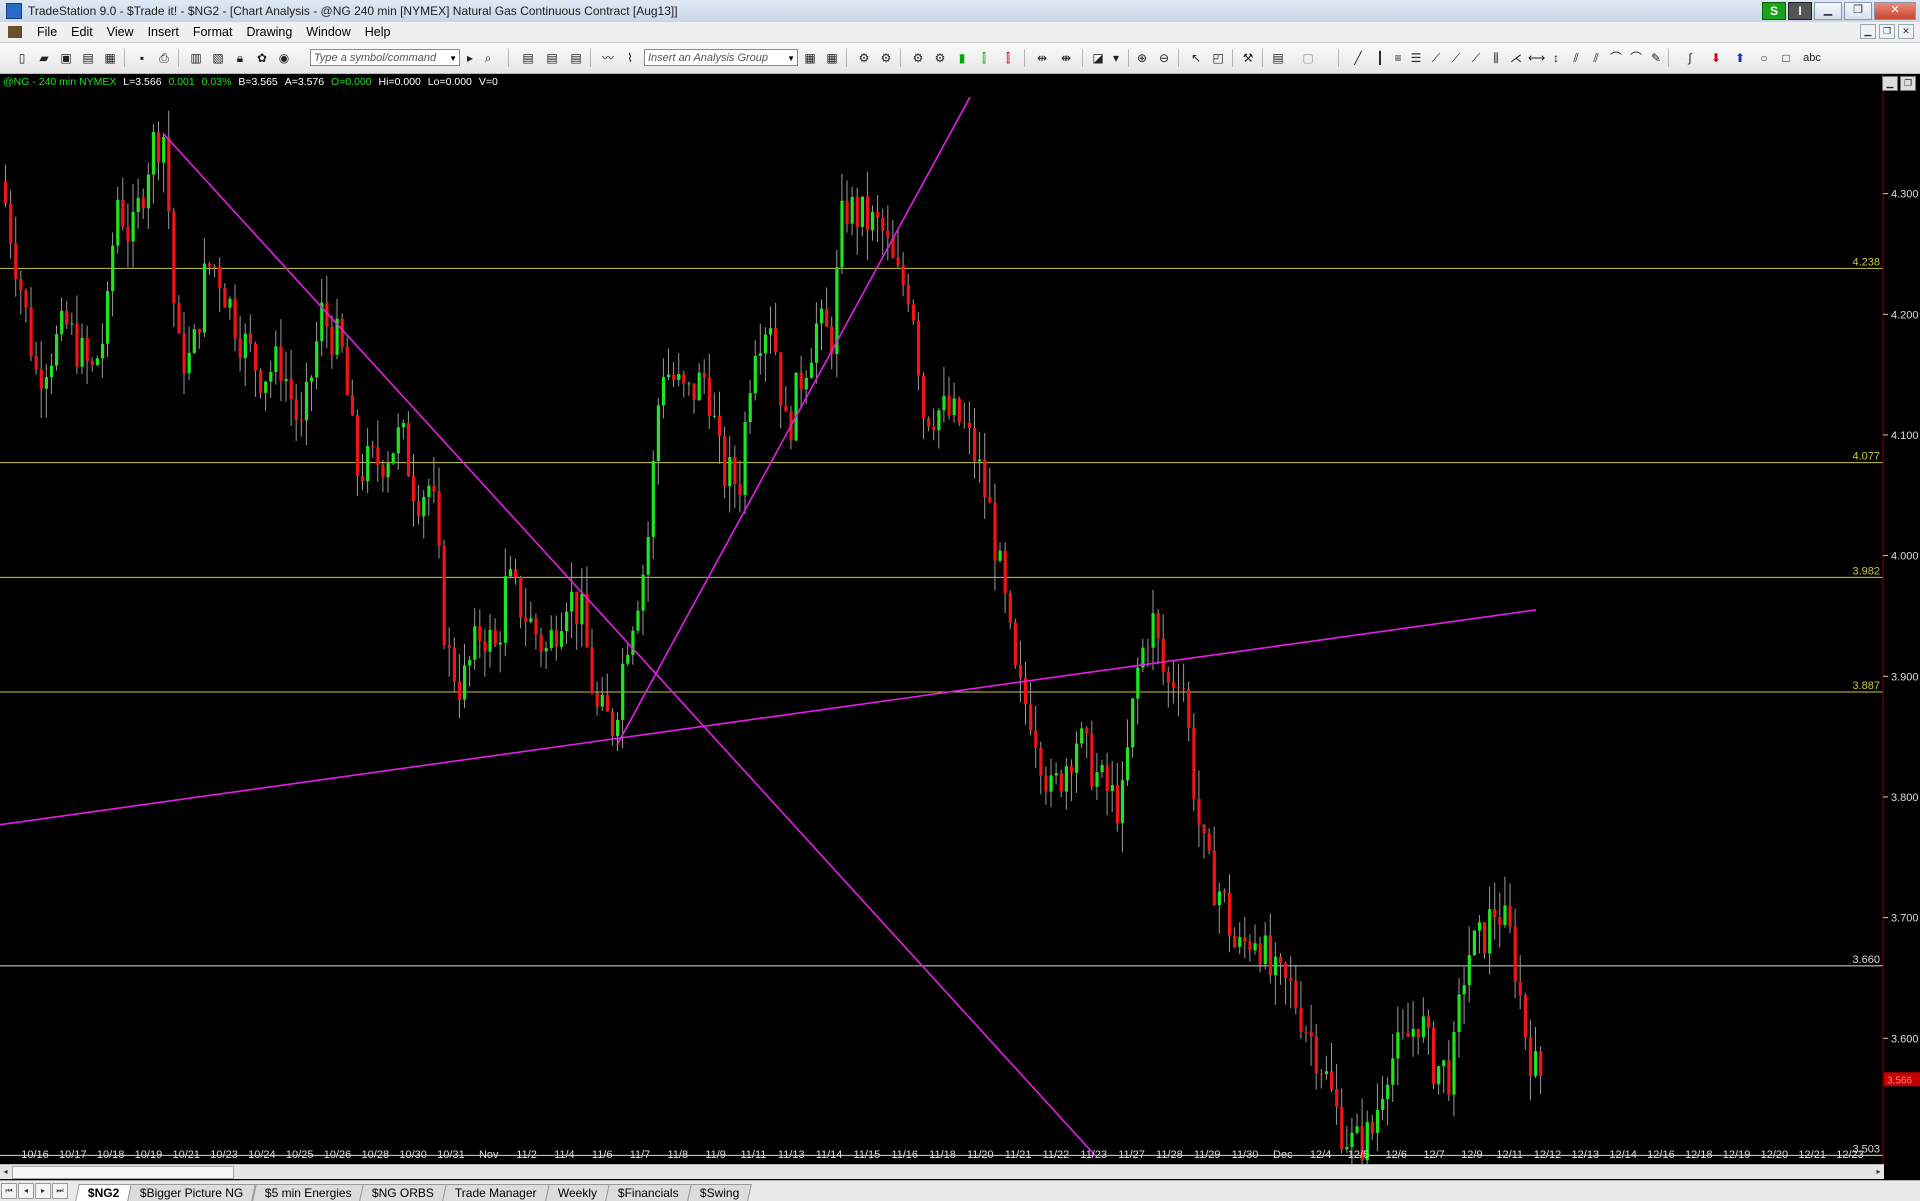 Image resolution: width=1920 pixels, height=1201 pixels. I want to click on indicator-status-badge: I, so click(1800, 11).